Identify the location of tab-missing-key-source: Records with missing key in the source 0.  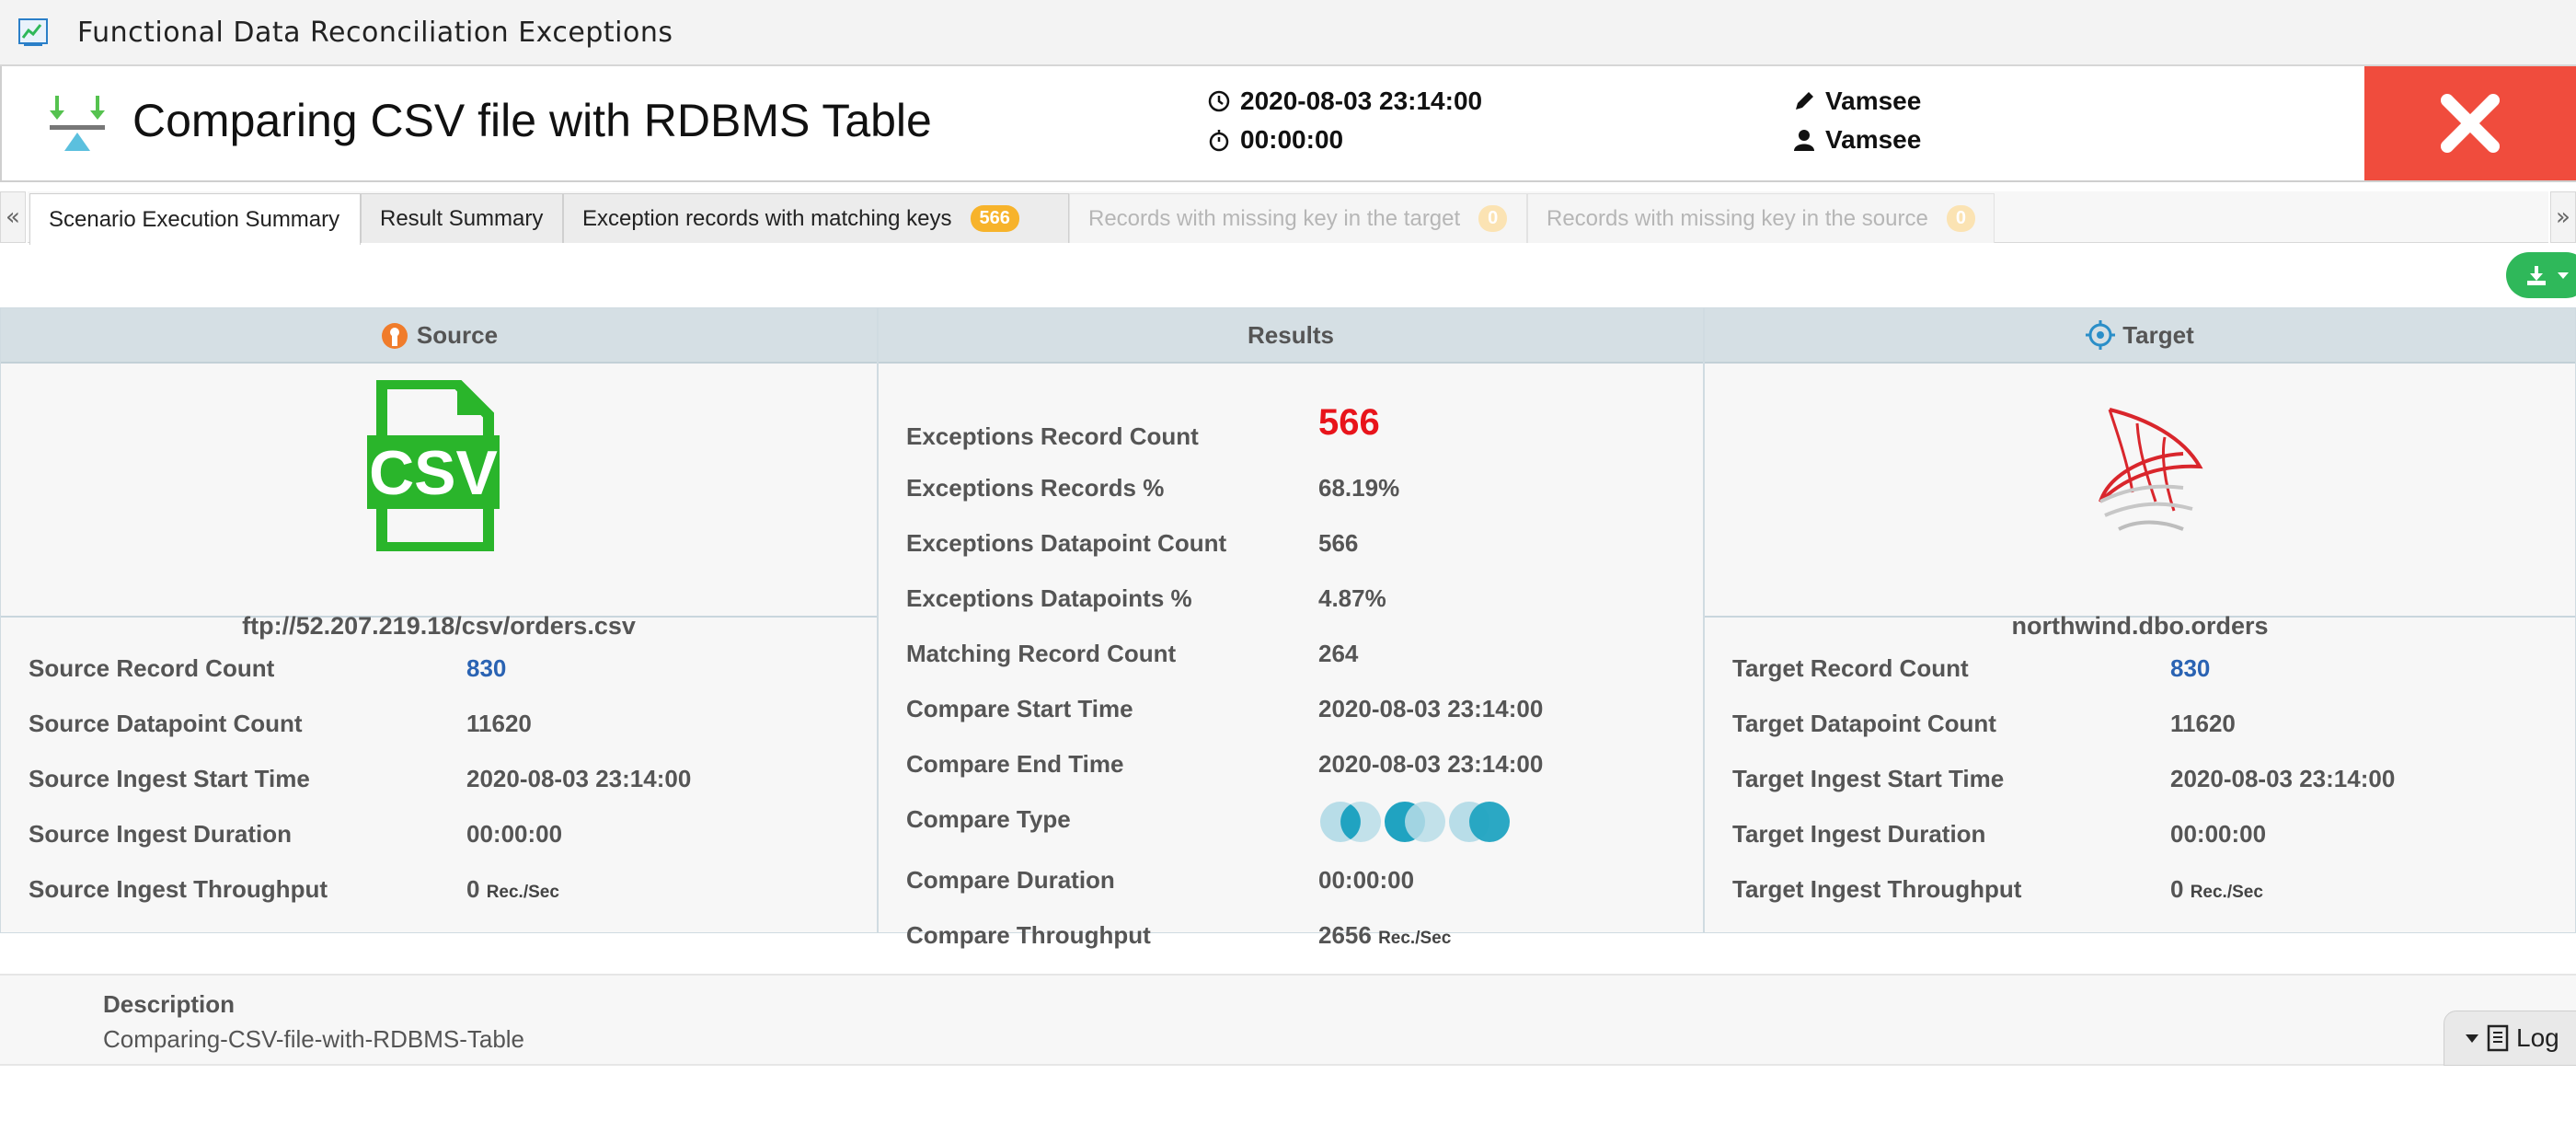
(1761, 218).